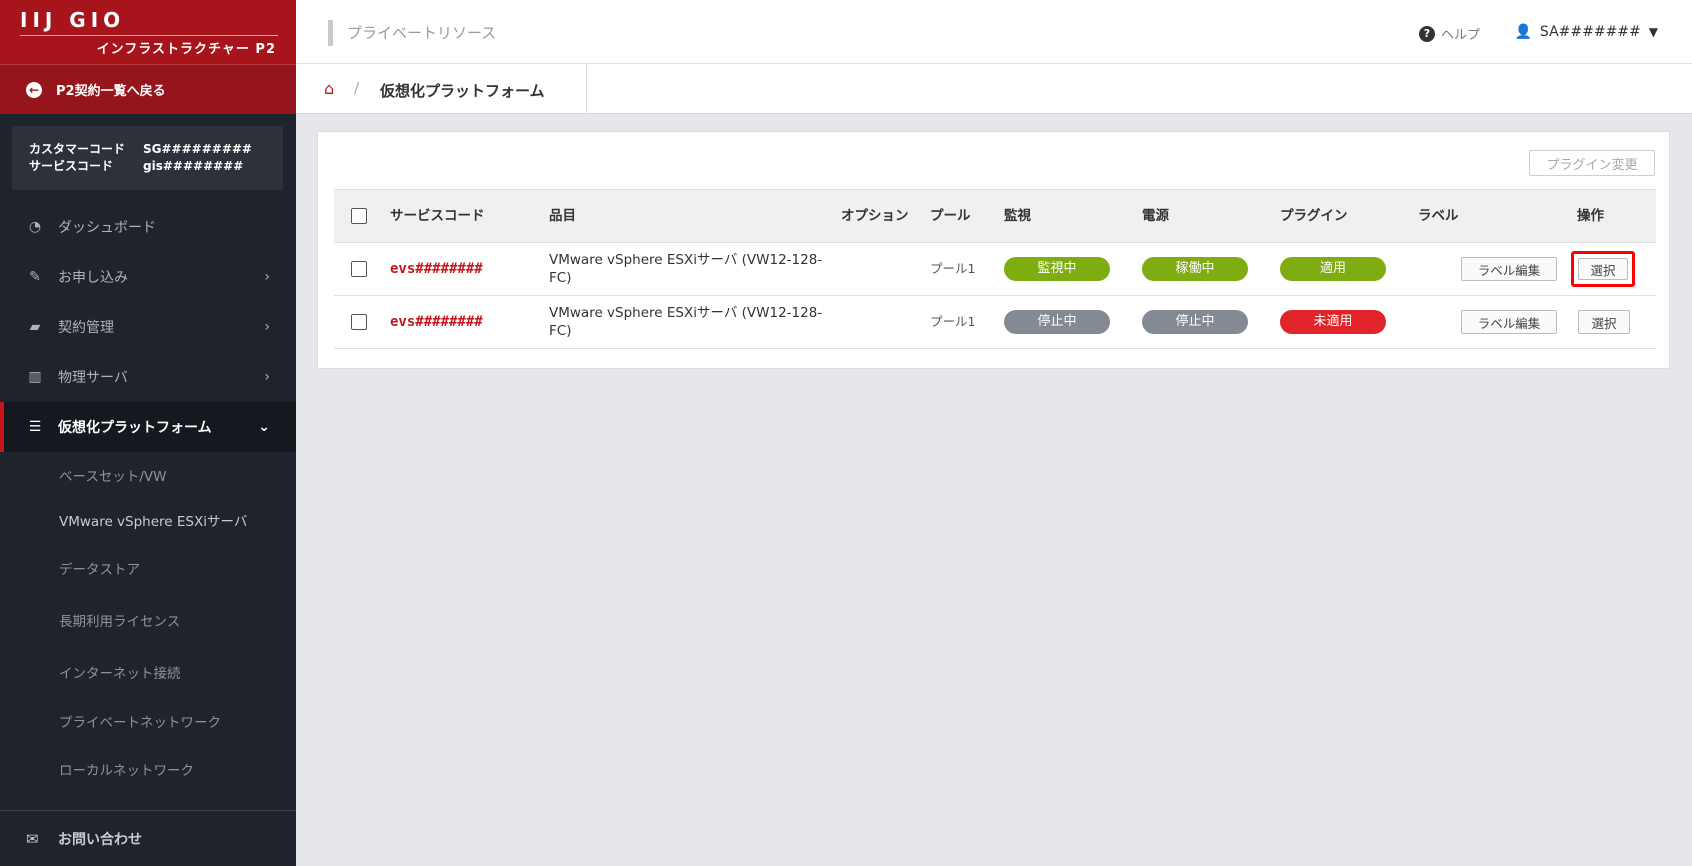 The height and width of the screenshot is (866, 1692). What do you see at coordinates (186, 49) in the screenshot?
I see `brand-subtitle: インフラストラクチャー P2` at bounding box center [186, 49].